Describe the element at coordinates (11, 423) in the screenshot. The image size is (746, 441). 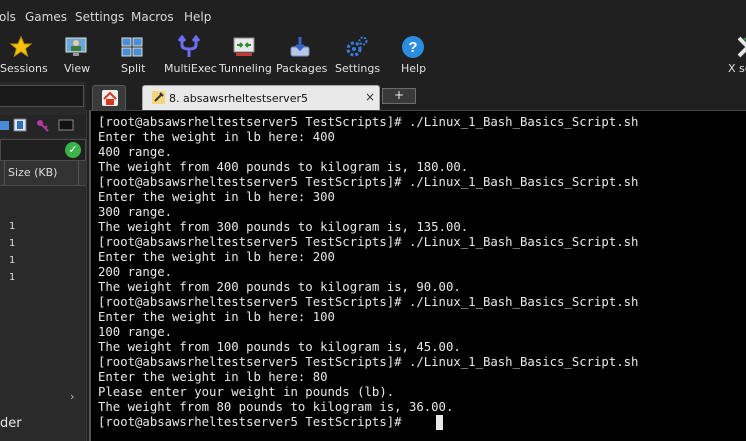
I see `follow-terminal-label: der` at that location.